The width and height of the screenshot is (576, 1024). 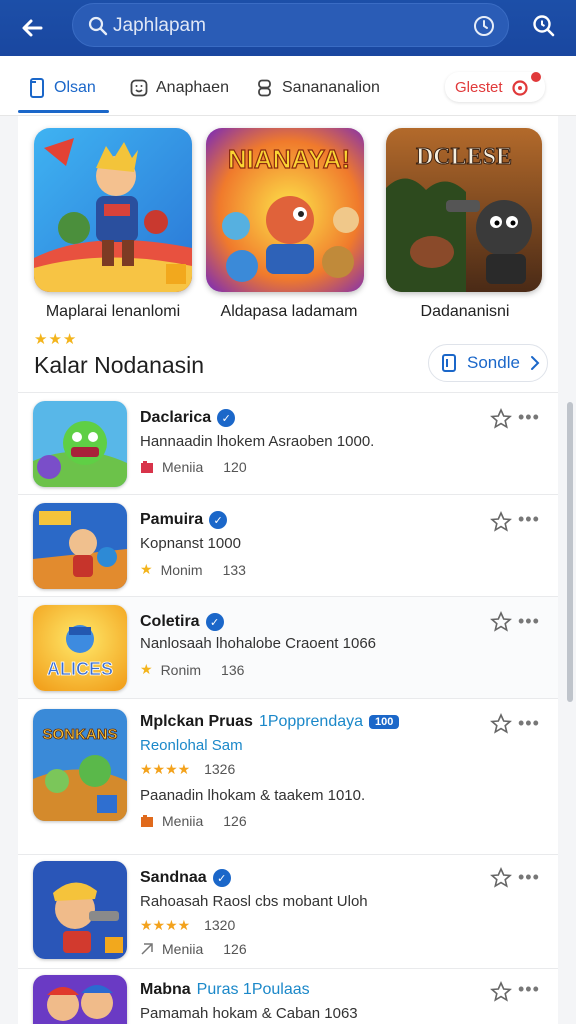 What do you see at coordinates (75, 87) in the screenshot?
I see `tab-label: Olsan` at bounding box center [75, 87].